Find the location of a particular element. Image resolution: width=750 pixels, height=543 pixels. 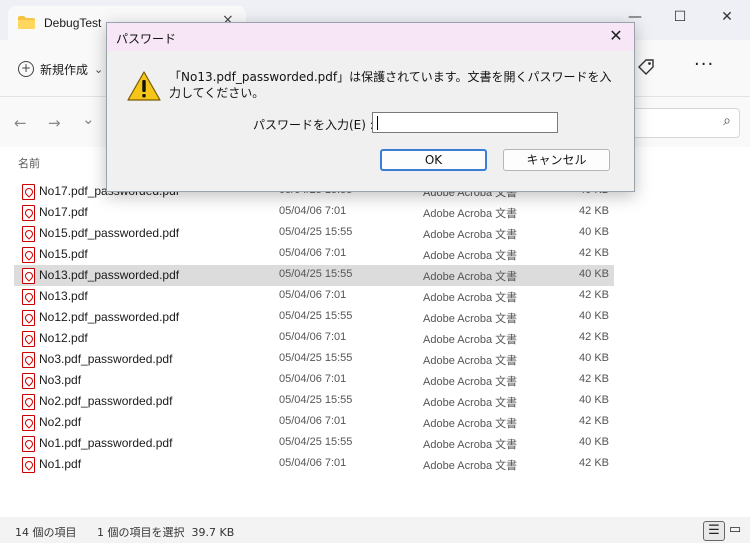

tag-icon is located at coordinates (646, 67).